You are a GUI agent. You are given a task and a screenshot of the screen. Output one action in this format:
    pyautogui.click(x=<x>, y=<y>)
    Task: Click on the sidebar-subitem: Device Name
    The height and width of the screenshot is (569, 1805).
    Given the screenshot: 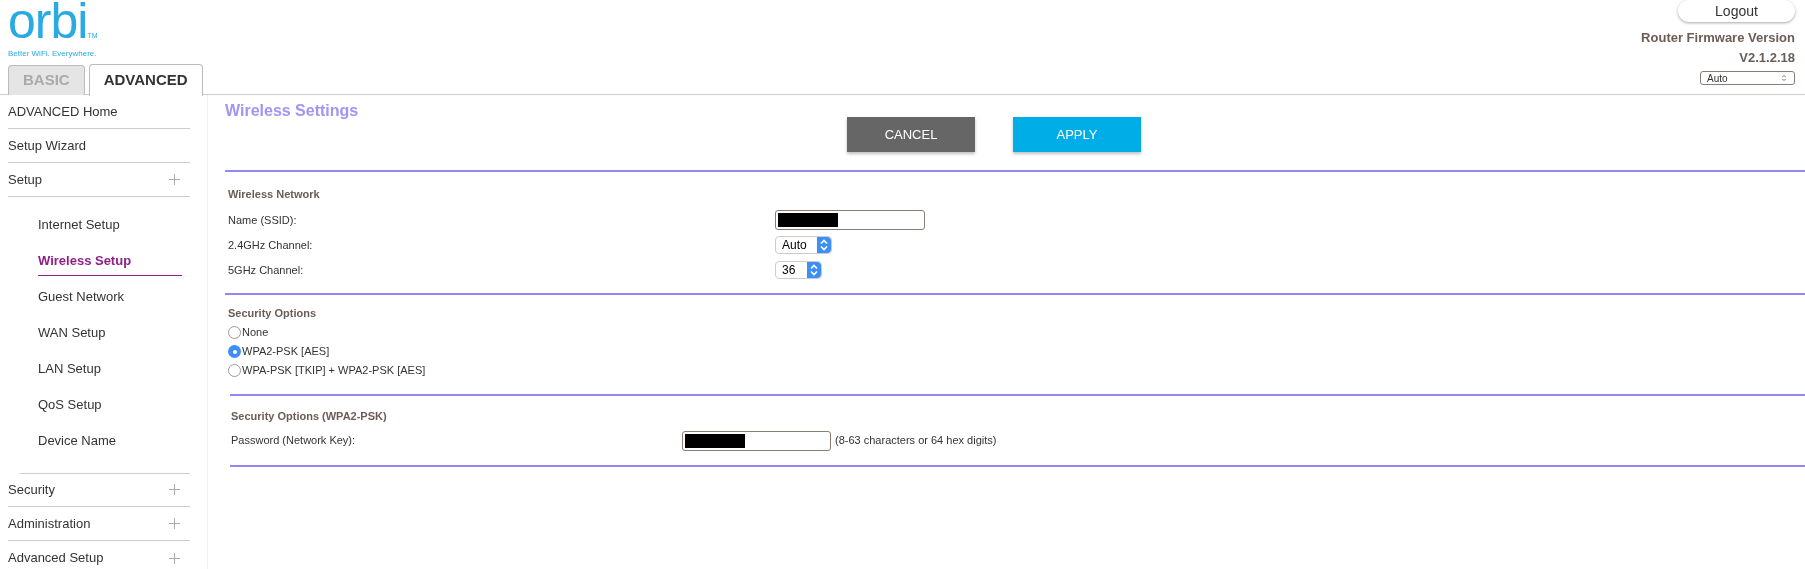 What is the action you would take?
    pyautogui.click(x=77, y=440)
    